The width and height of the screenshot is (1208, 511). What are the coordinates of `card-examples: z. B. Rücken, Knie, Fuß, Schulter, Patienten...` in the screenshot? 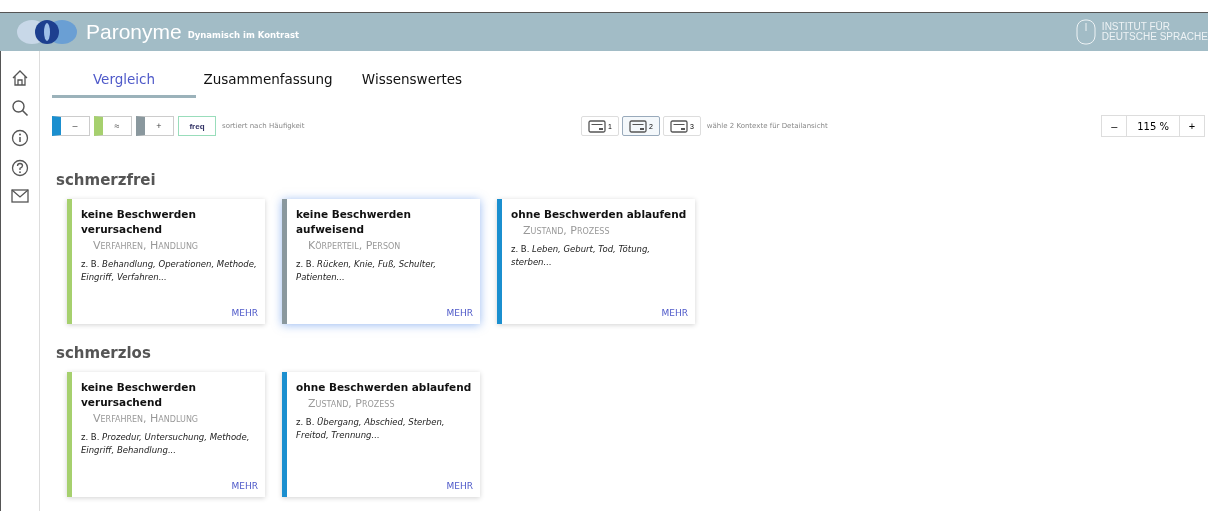 It's located at (366, 271).